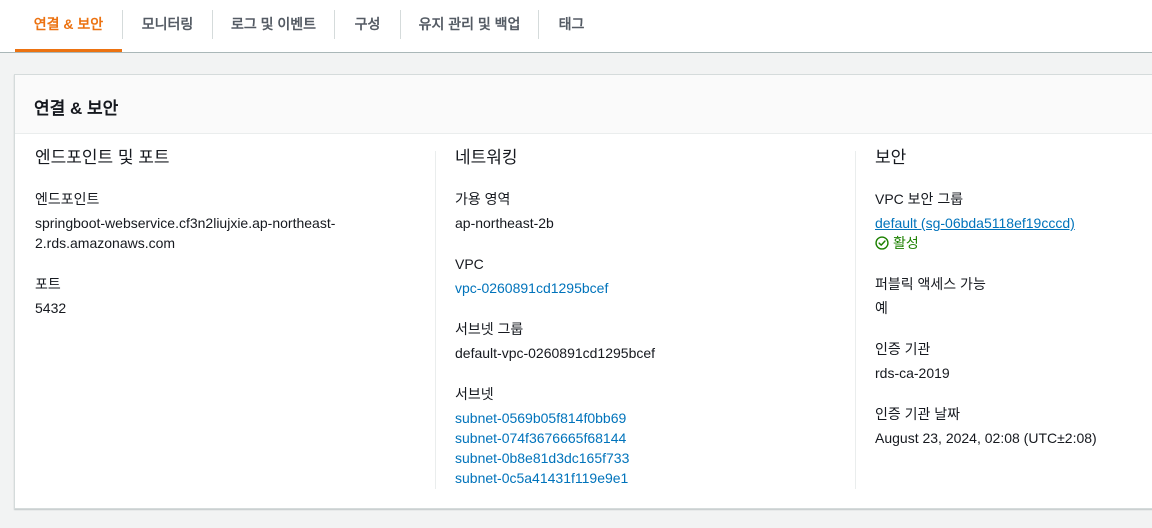 The width and height of the screenshot is (1152, 528). What do you see at coordinates (48, 284) in the screenshot?
I see `field-label: 포트` at bounding box center [48, 284].